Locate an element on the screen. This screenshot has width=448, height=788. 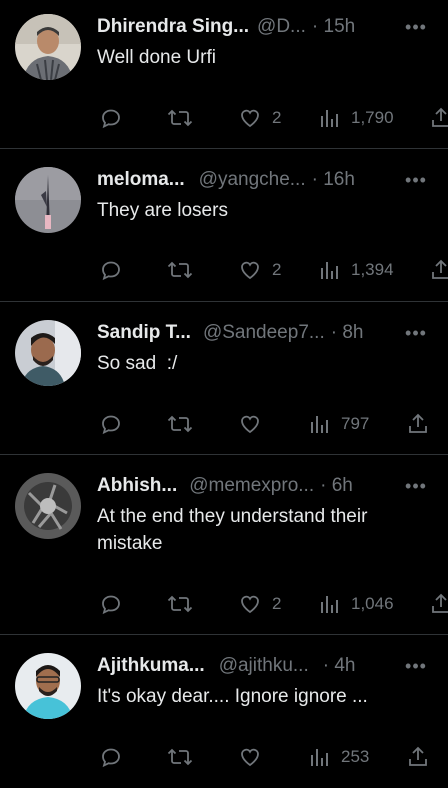
views-button: 1,046 is located at coordinates (356, 604).